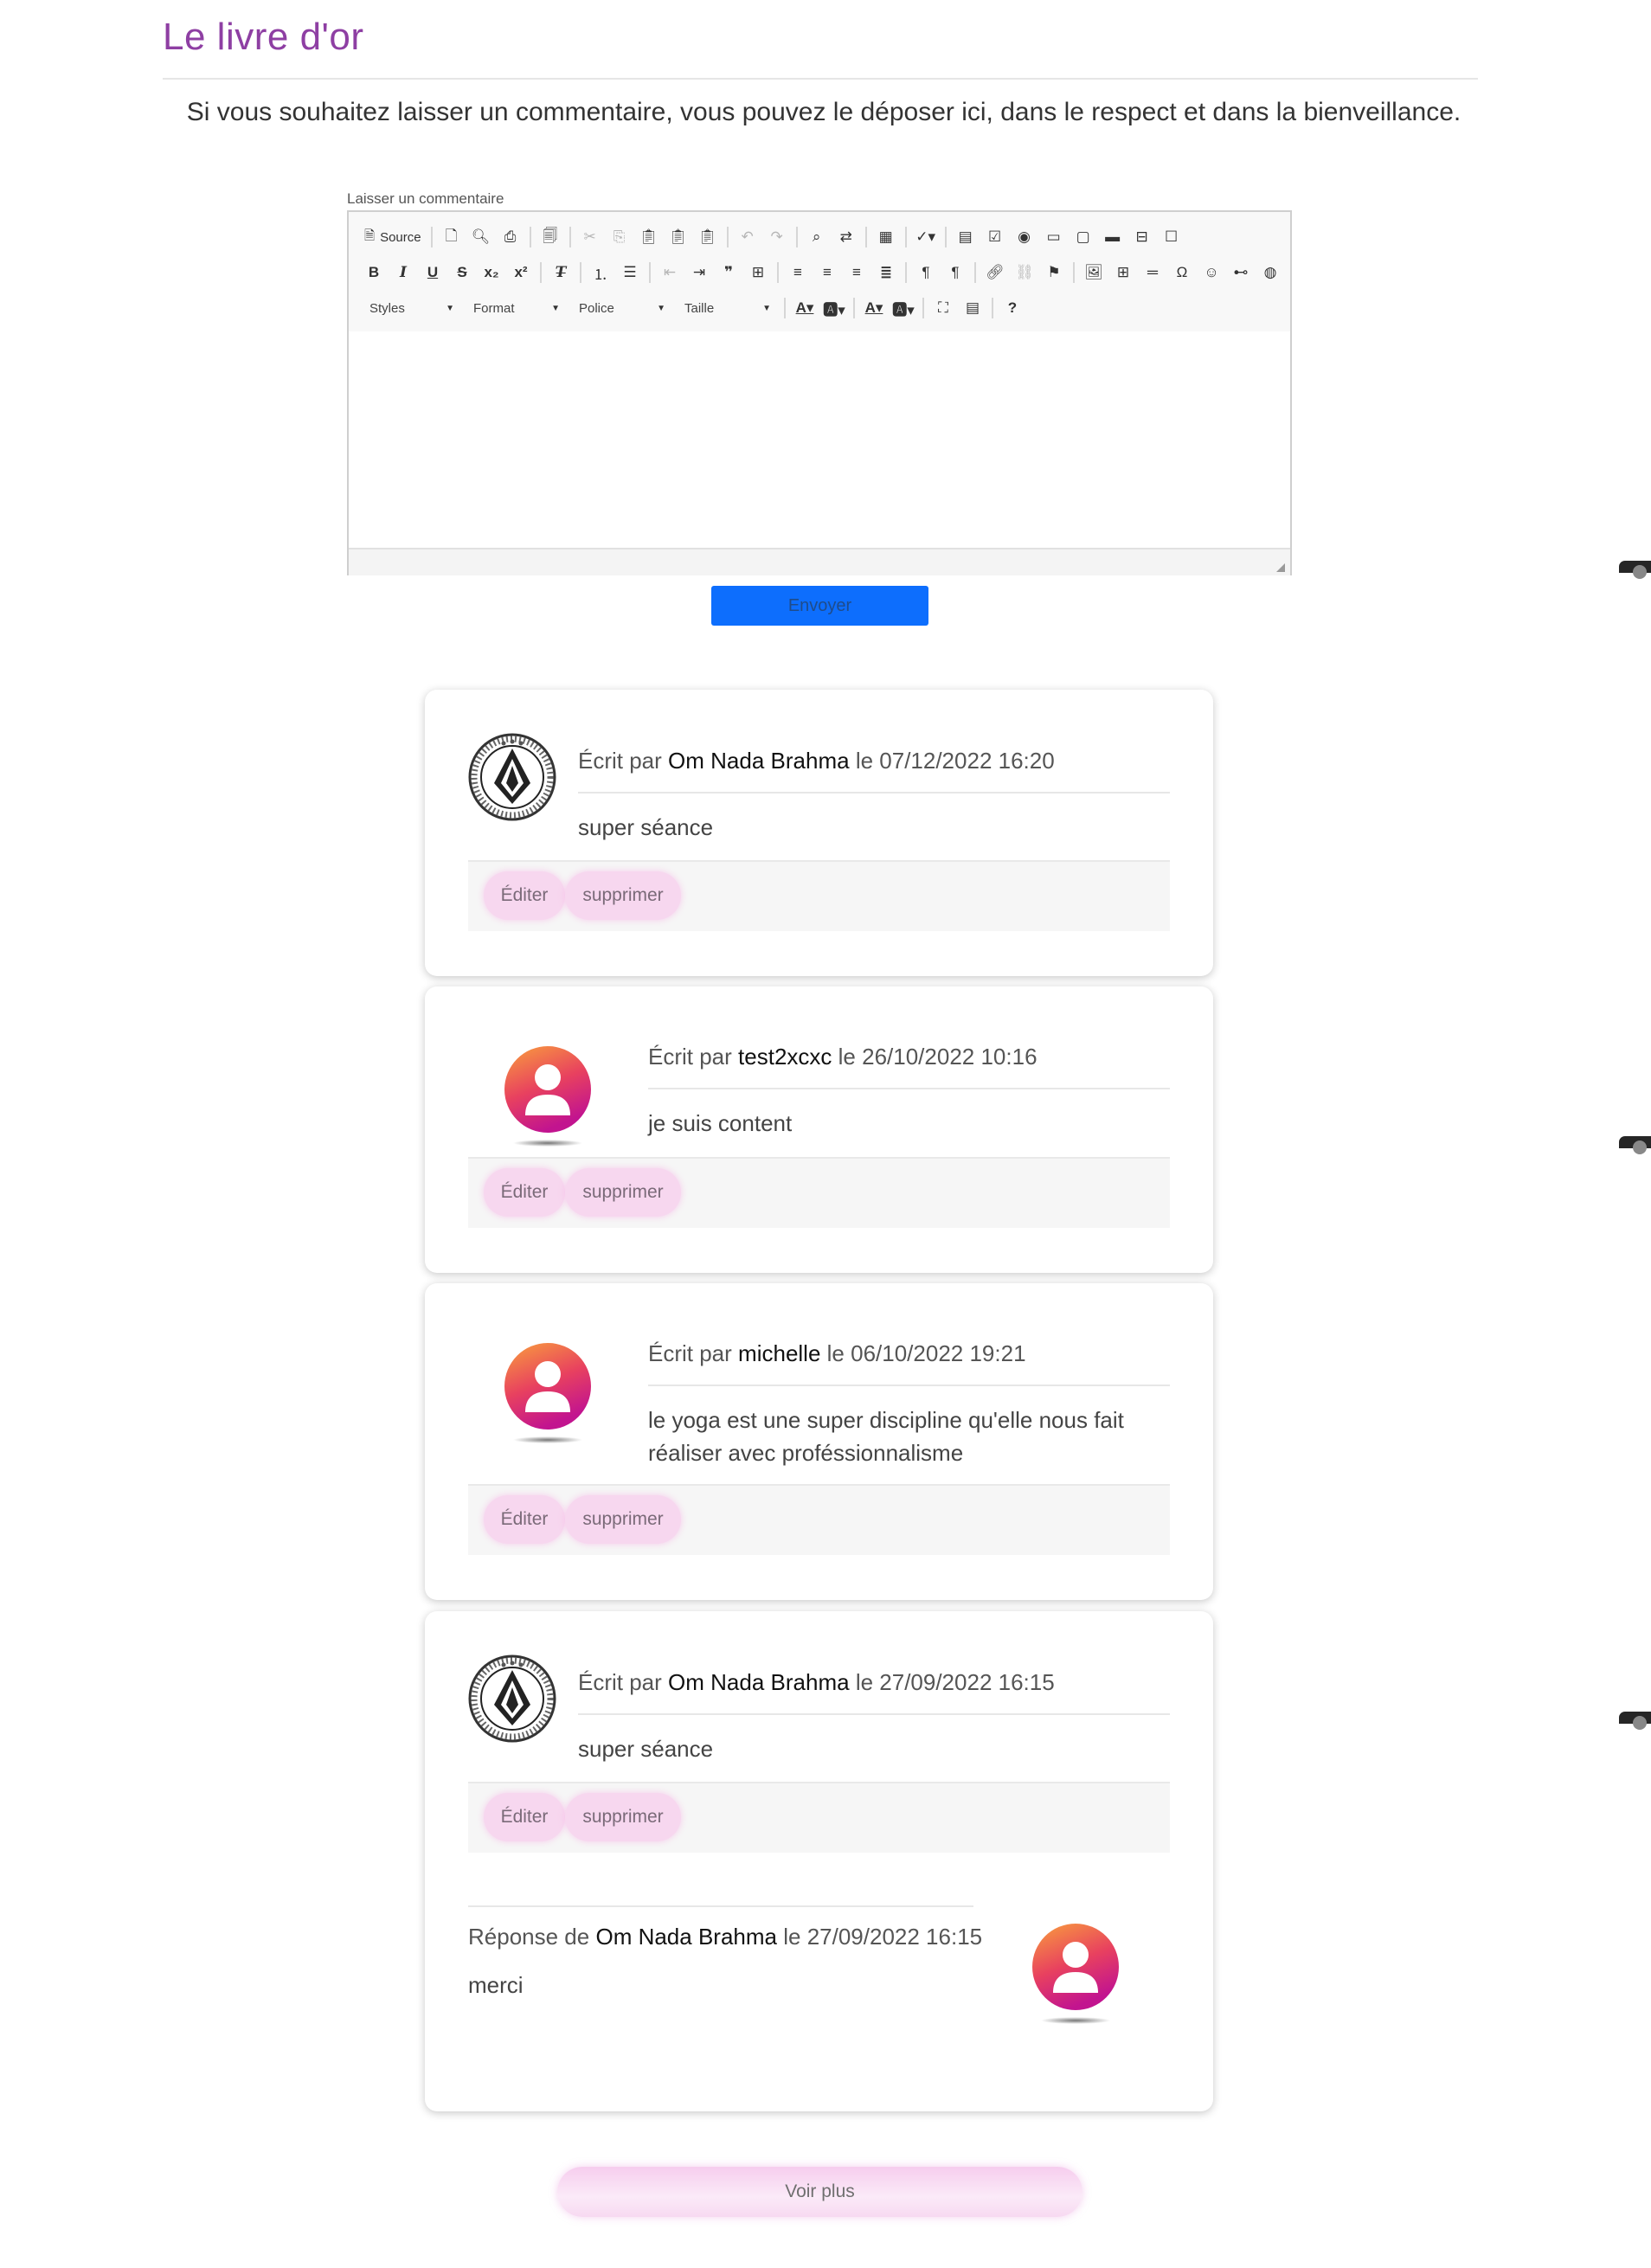 Image resolution: width=1651 pixels, height=2268 pixels. What do you see at coordinates (590, 237) in the screenshot?
I see `cut-icon: ✂` at bounding box center [590, 237].